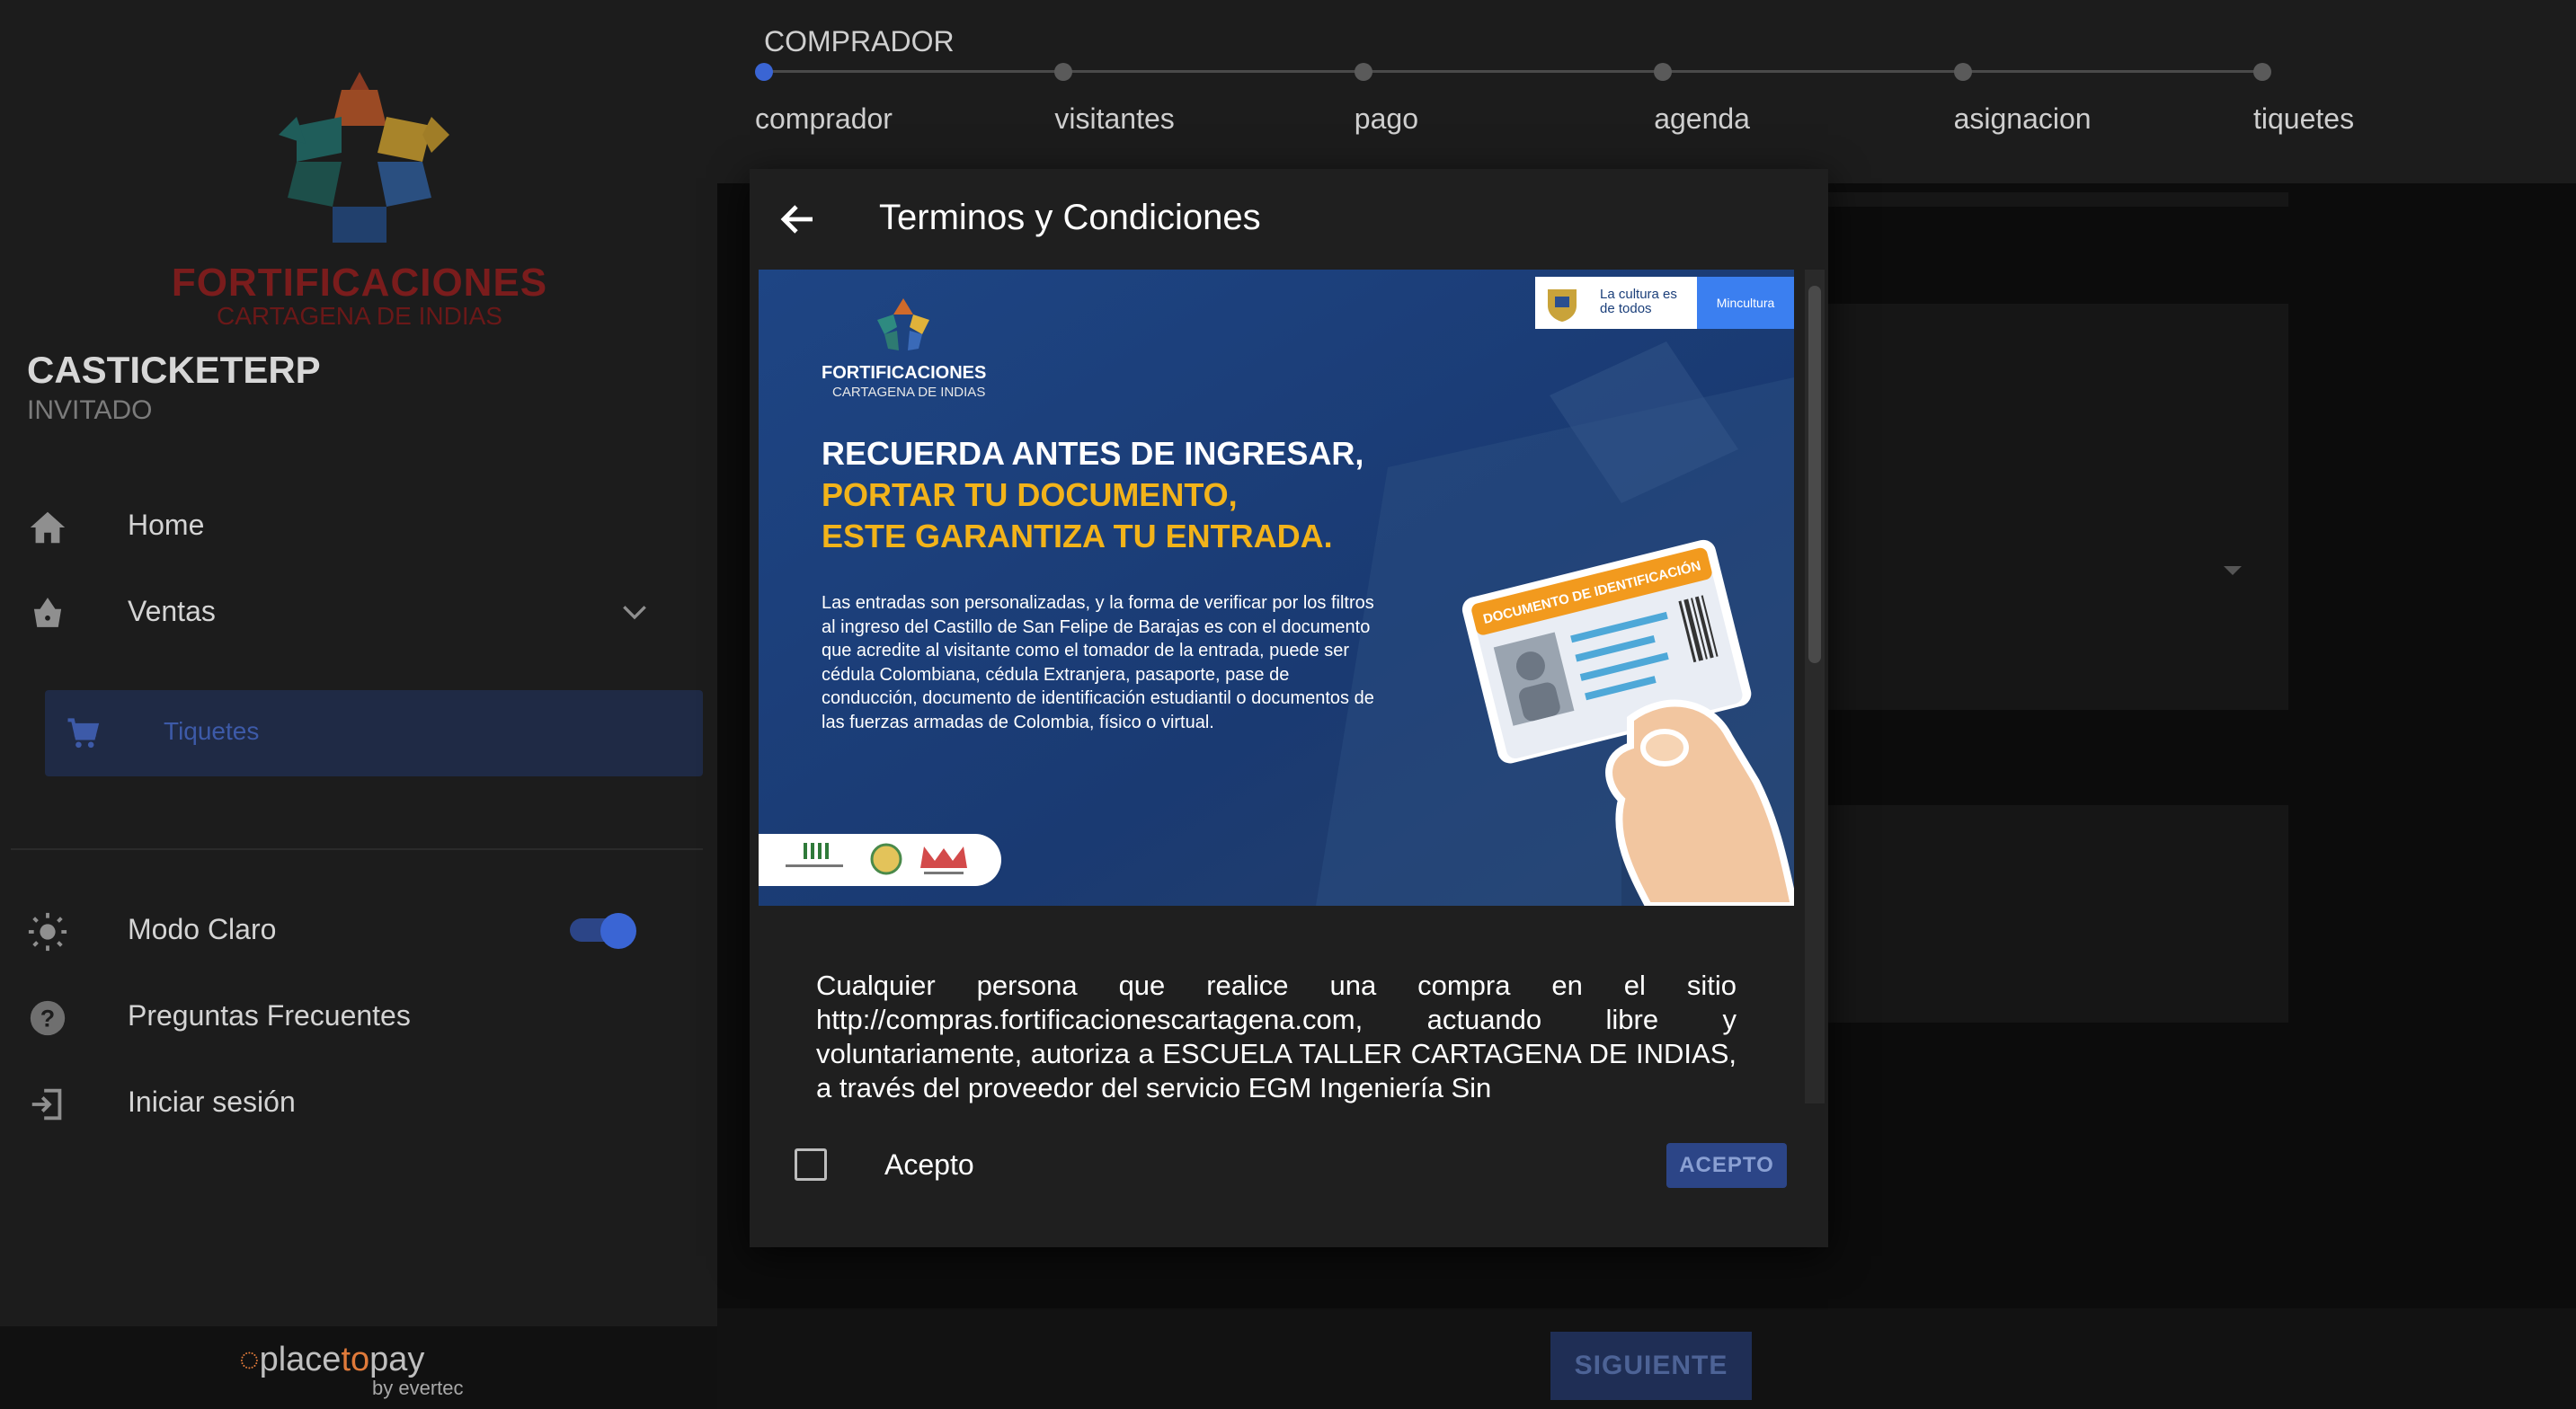 The height and width of the screenshot is (1409, 2576). Describe the element at coordinates (1289, 219) in the screenshot. I see `dialog-header: Terminos y Condiciones` at that location.